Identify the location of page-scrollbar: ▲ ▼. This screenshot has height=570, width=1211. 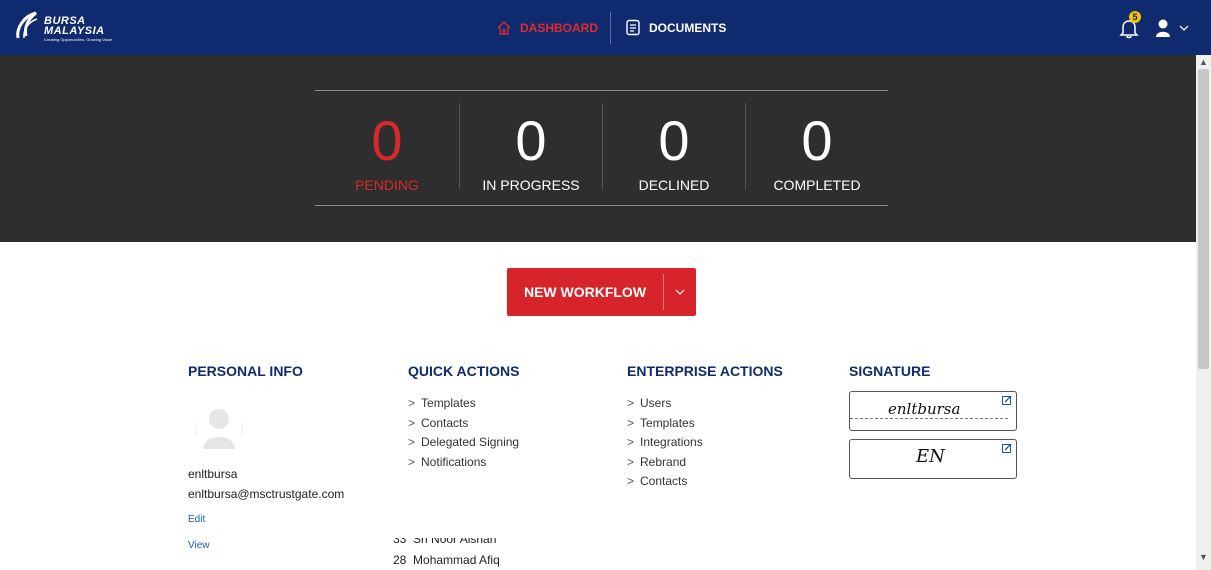
(1203, 312).